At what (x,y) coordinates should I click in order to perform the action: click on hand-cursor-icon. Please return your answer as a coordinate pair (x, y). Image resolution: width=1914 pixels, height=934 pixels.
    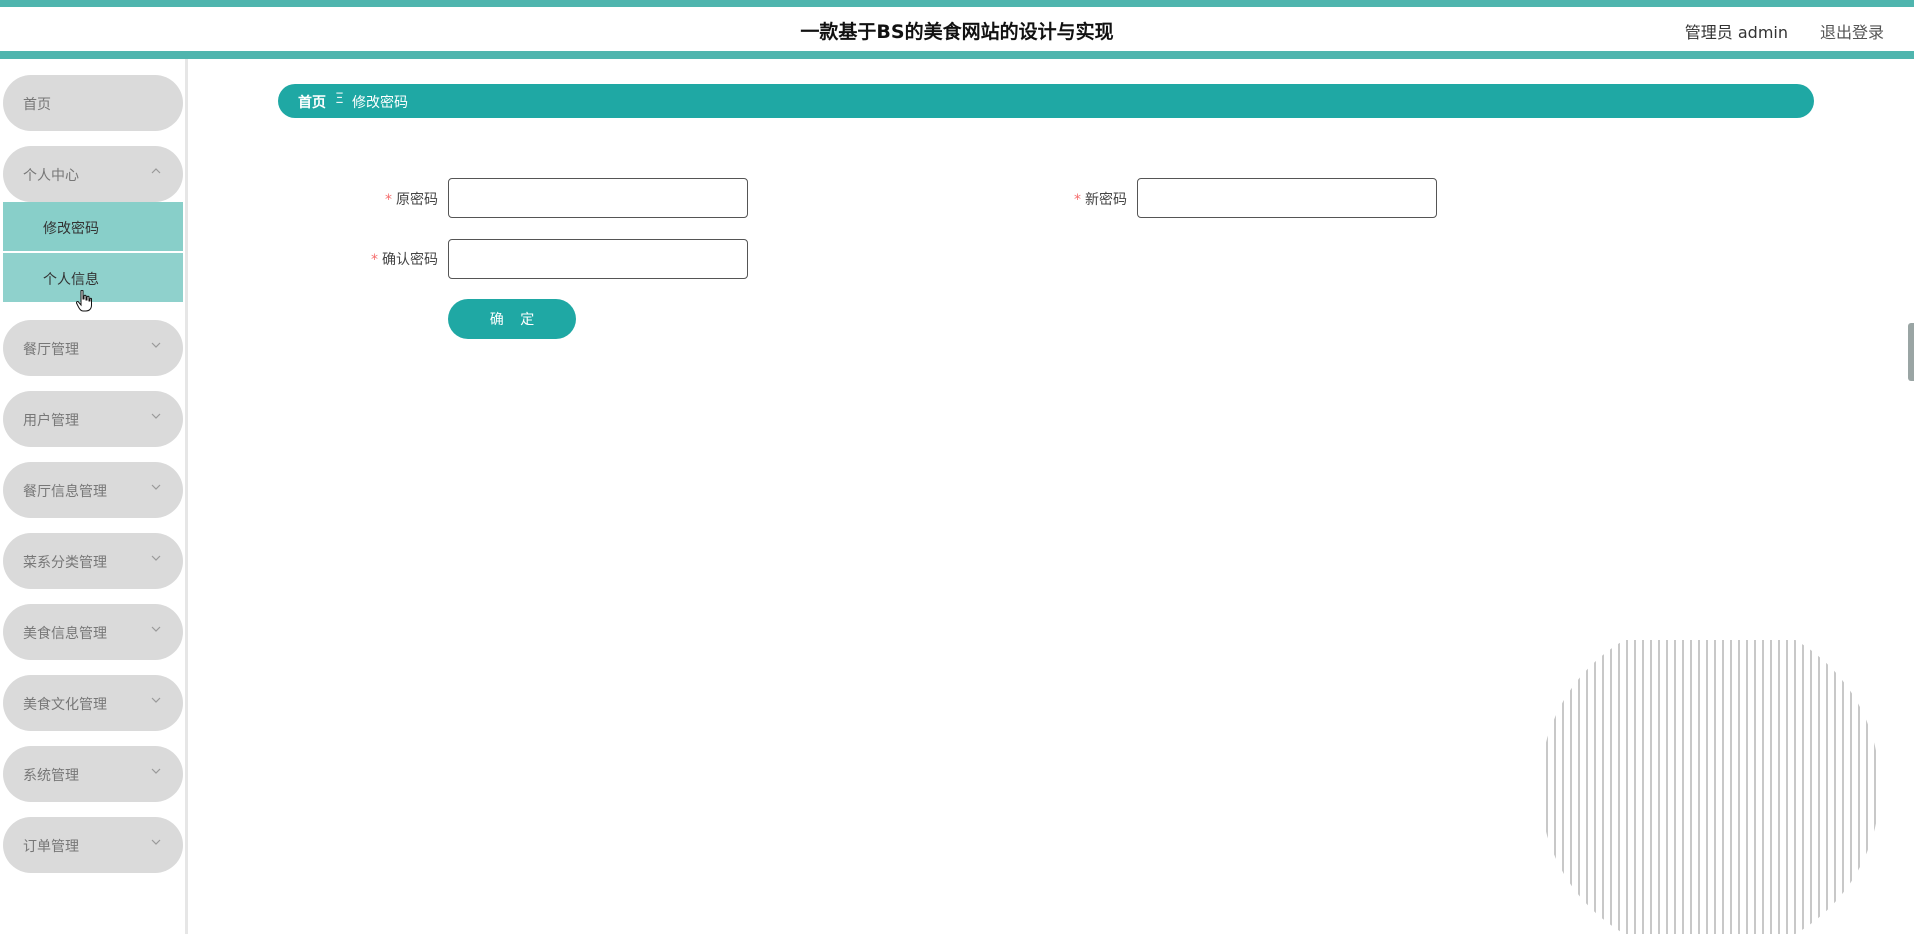
    Looking at the image, I should click on (84, 301).